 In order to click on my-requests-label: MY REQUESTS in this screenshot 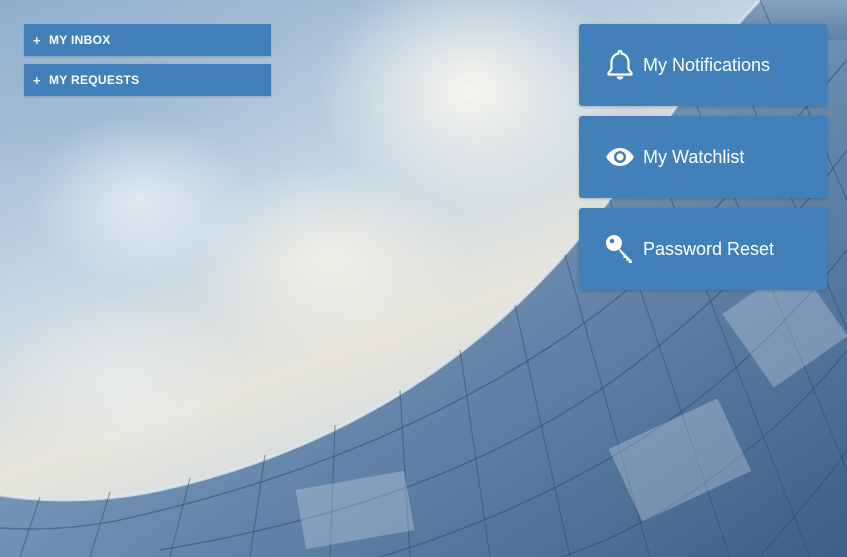, I will do `click(94, 80)`.